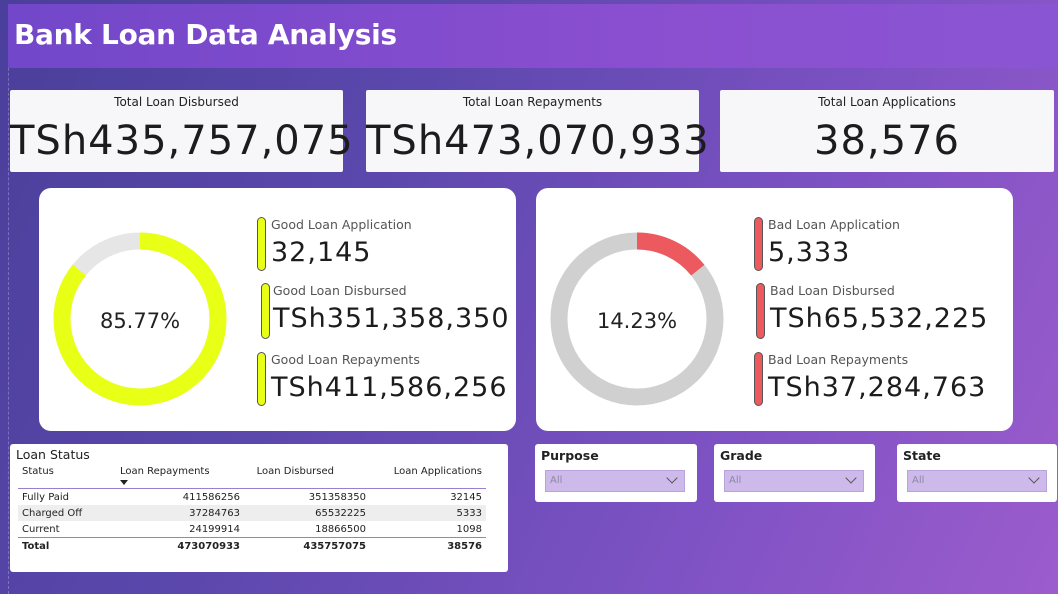 The height and width of the screenshot is (594, 1058). I want to click on kpi-total-loan-repayments: Total Loan Repayments TSh473,070,933, so click(538, 131).